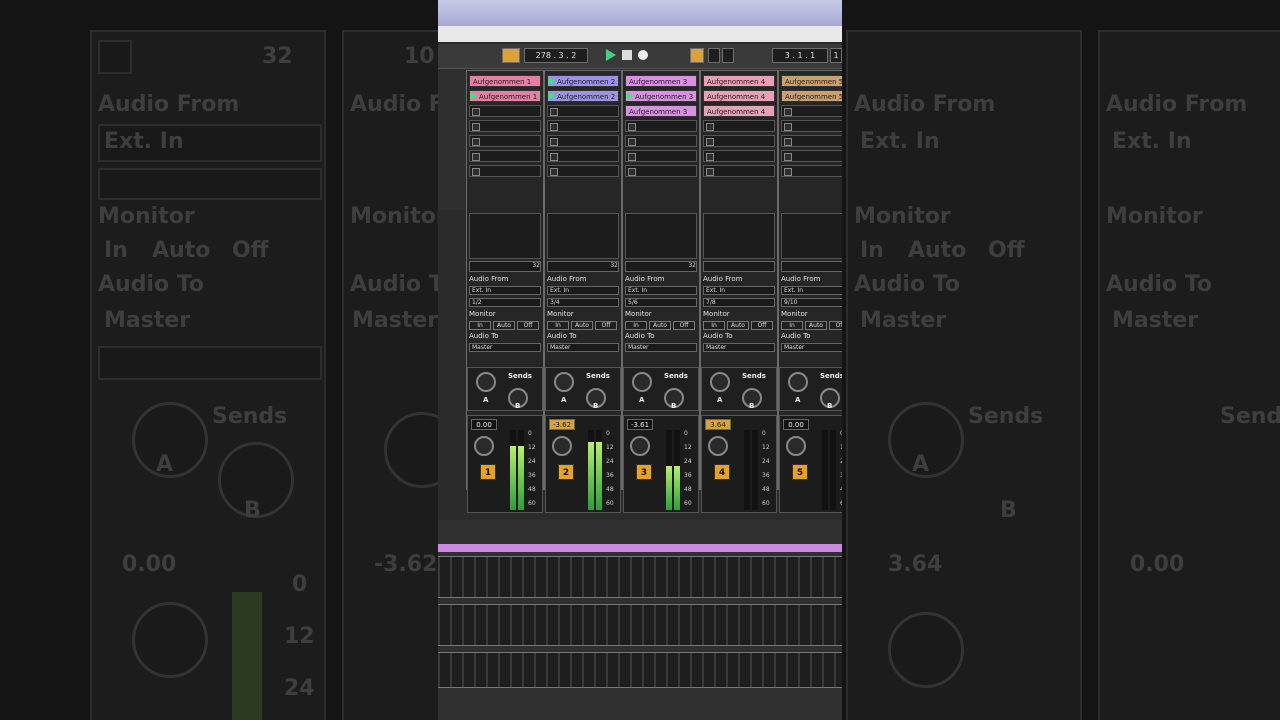 This screenshot has height=720, width=1280. Describe the element at coordinates (661, 81) in the screenshot. I see `clip-3-1: Aufgenommen 3` at that location.